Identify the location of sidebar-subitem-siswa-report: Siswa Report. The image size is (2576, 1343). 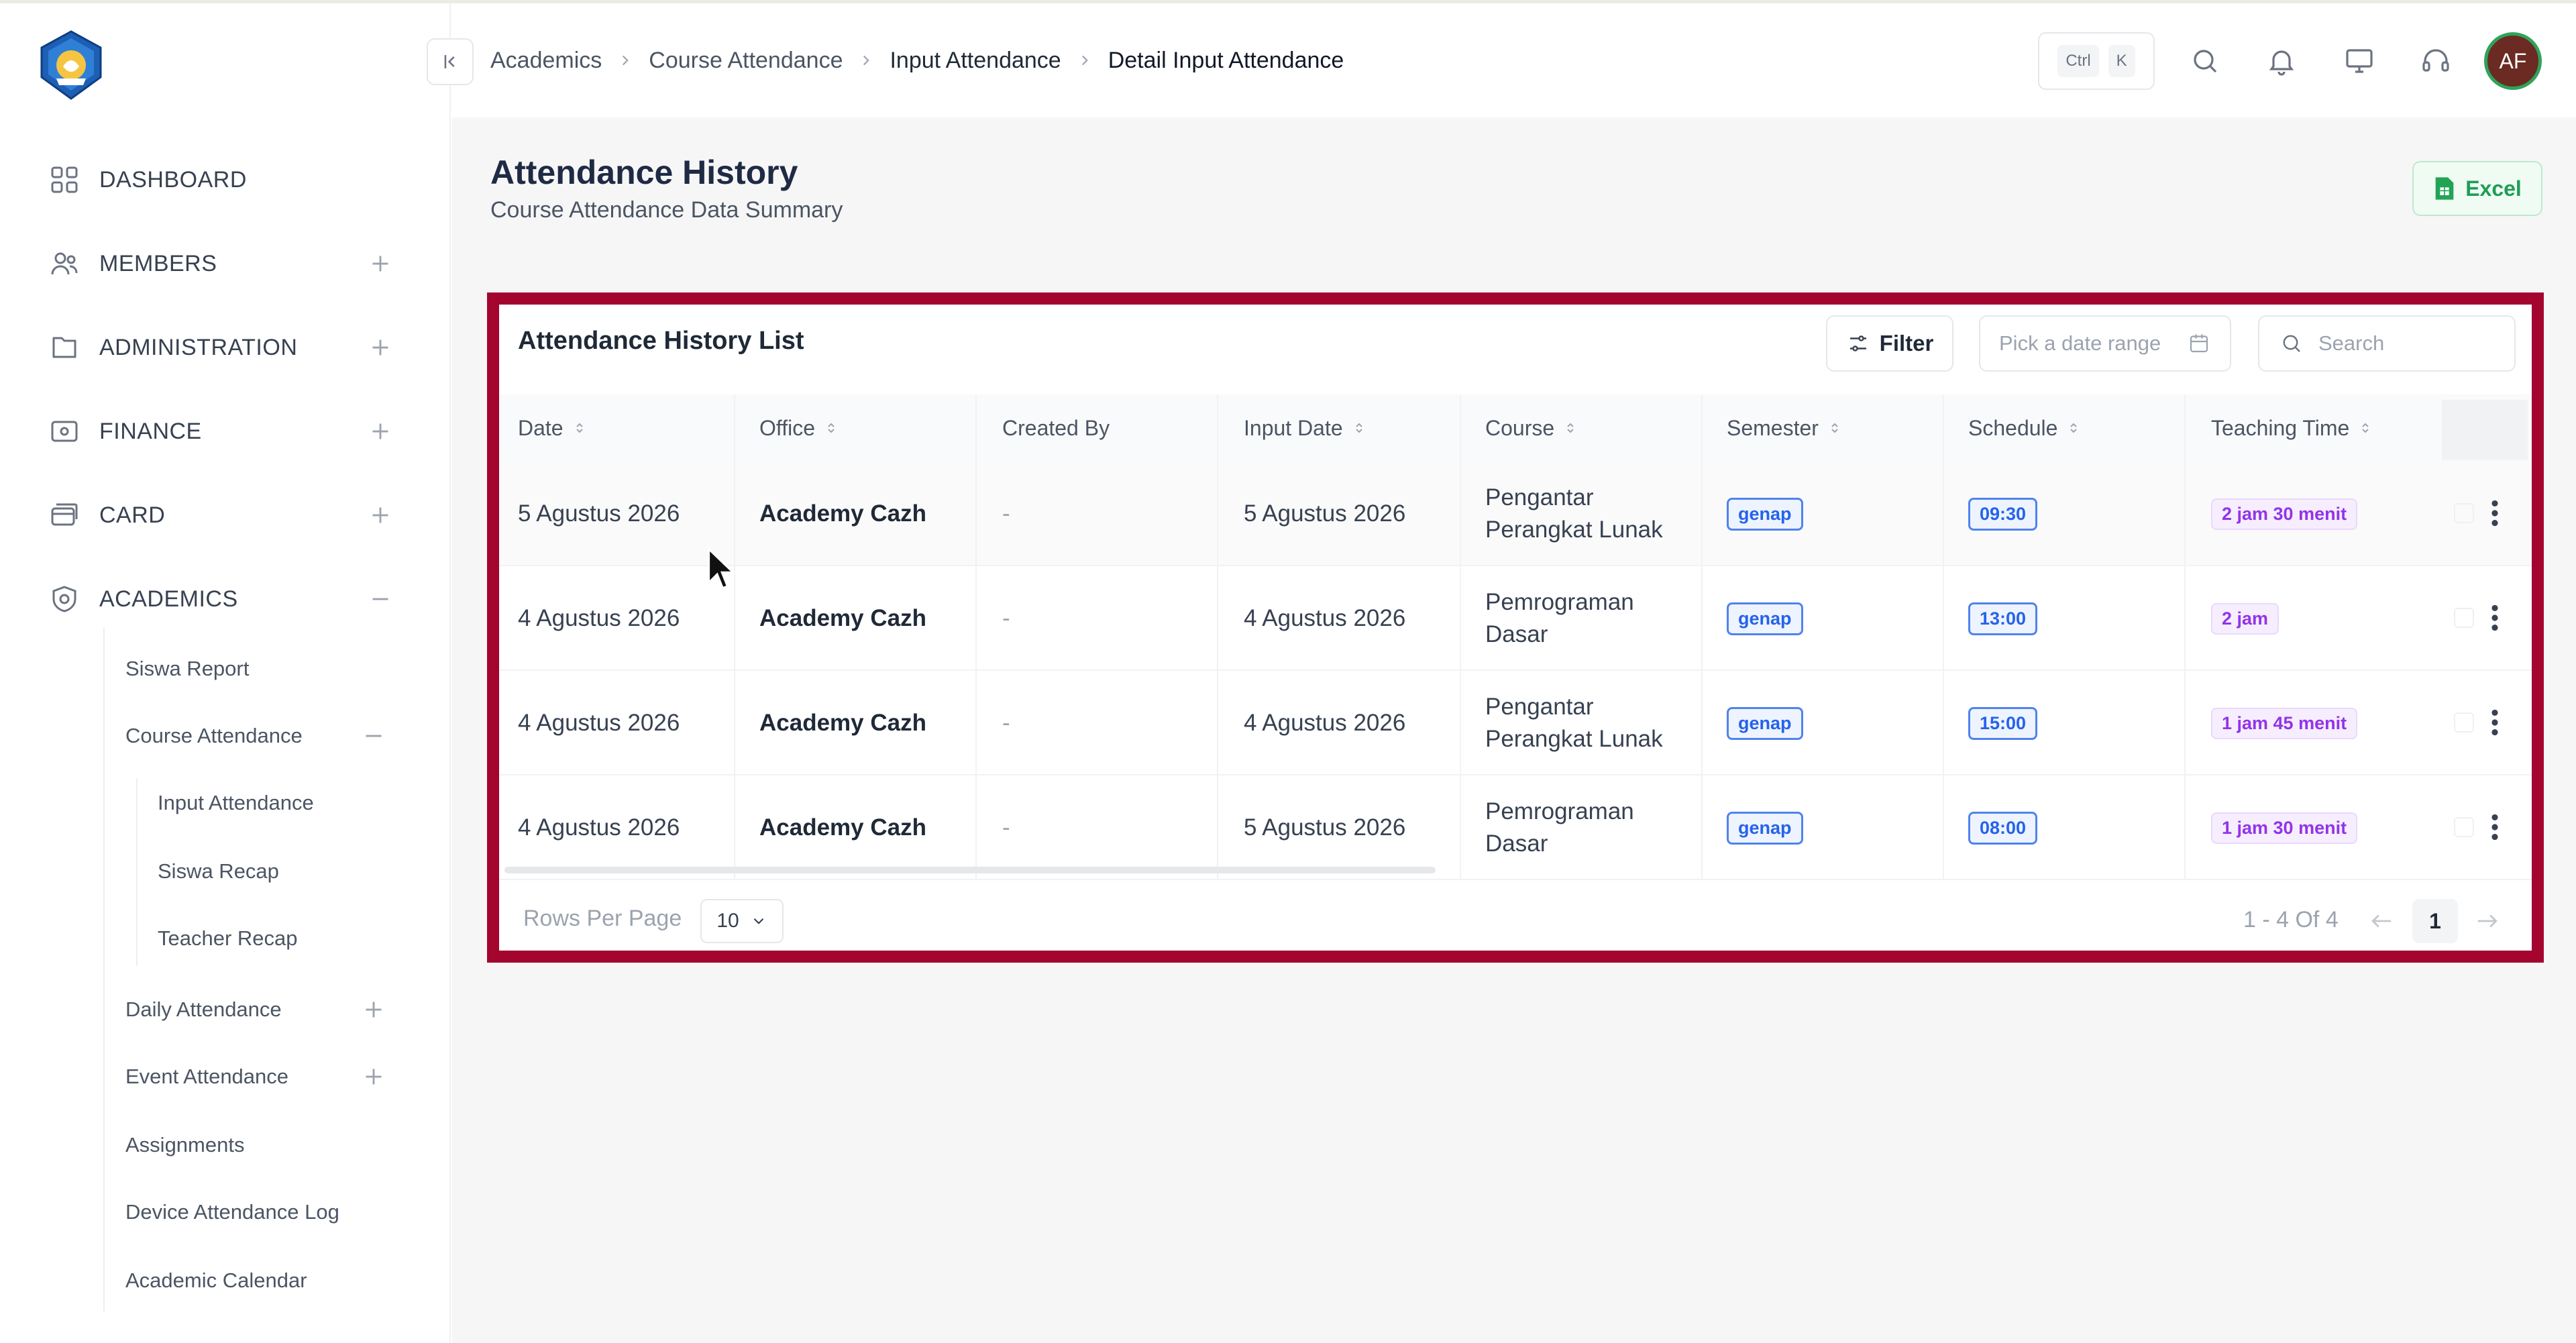
(187, 668).